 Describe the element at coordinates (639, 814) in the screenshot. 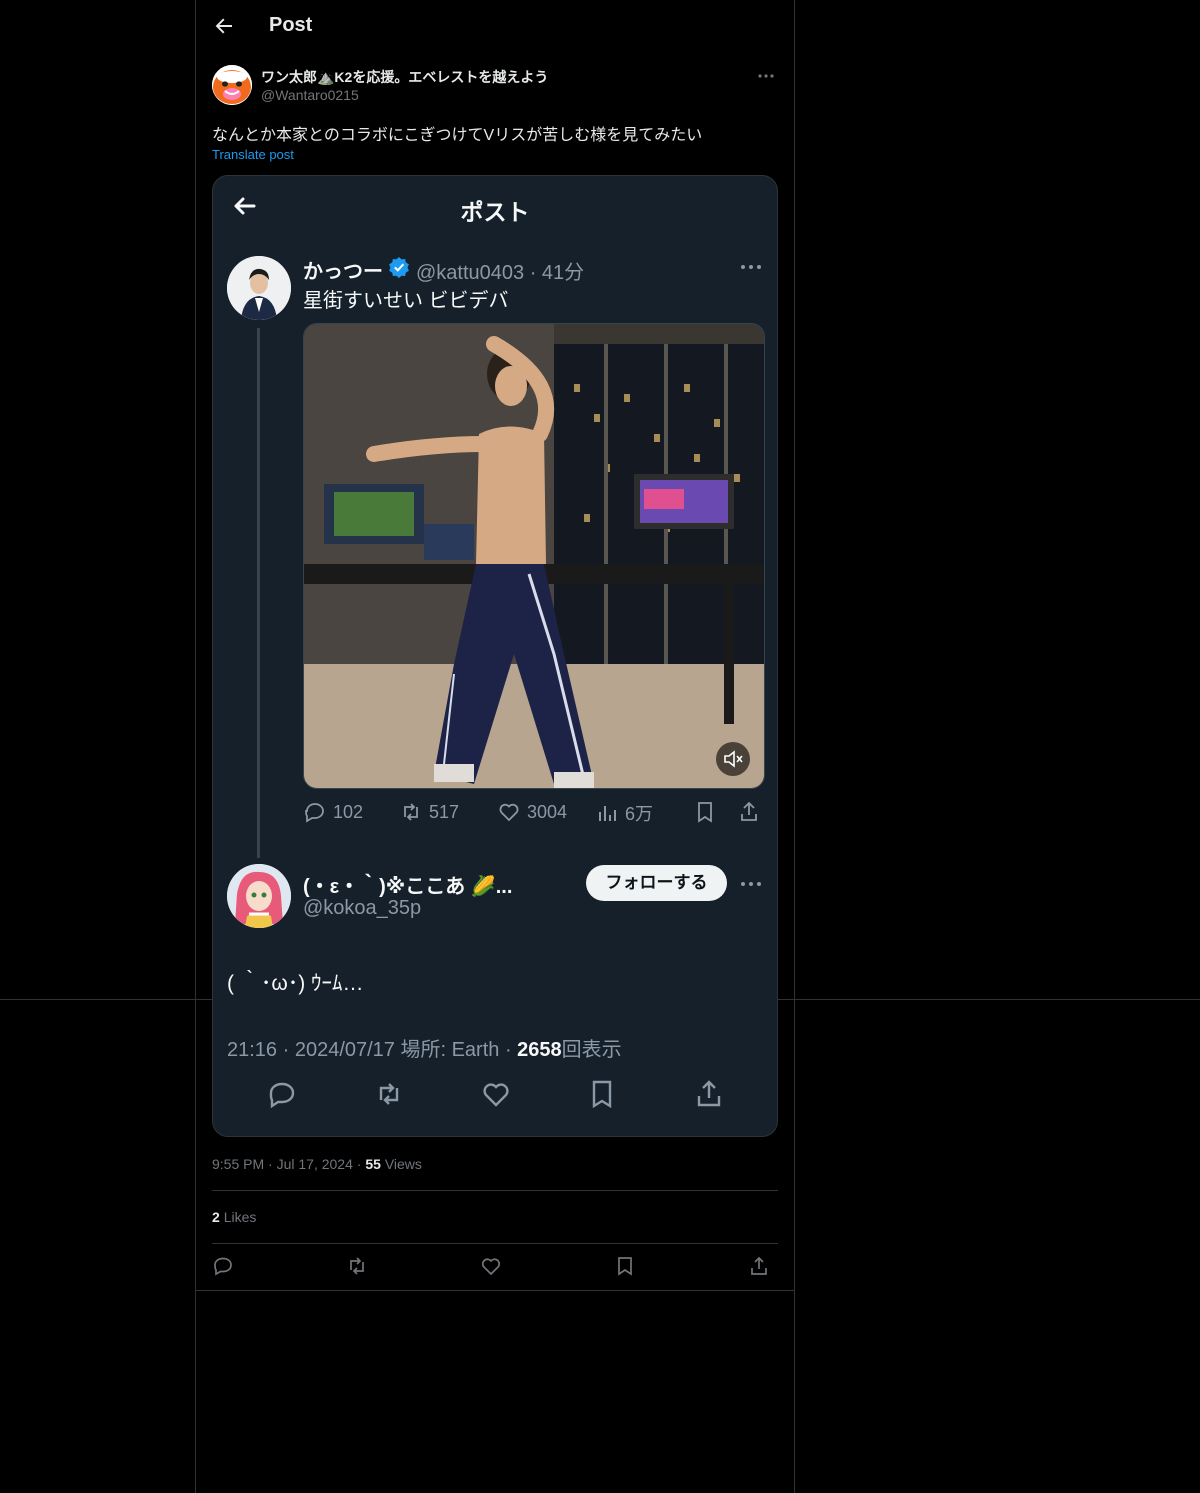

I see `embed-views-count: 6万` at that location.